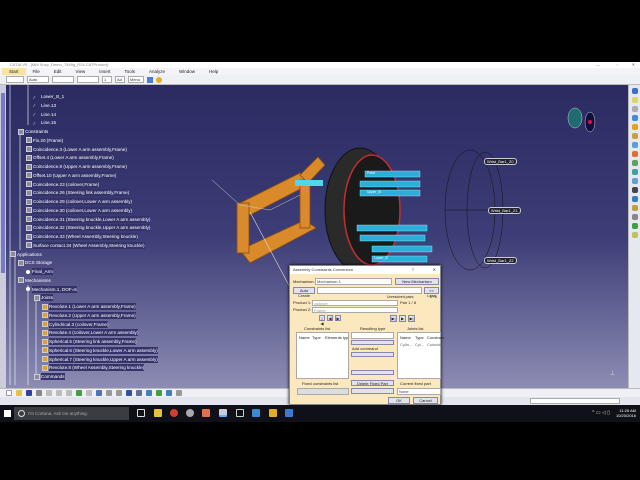 The width and height of the screenshot is (640, 480). I want to click on menu-file: File, so click(36, 71).